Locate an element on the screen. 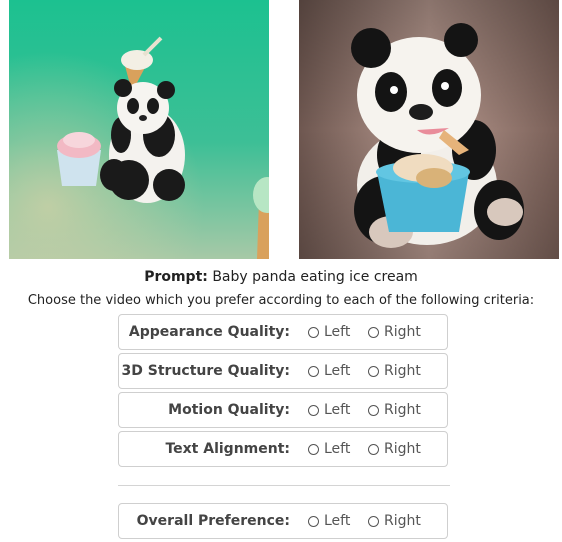 This screenshot has height=542, width=562. criterion-text-alignment: Text Alignment: Left Right is located at coordinates (283, 449).